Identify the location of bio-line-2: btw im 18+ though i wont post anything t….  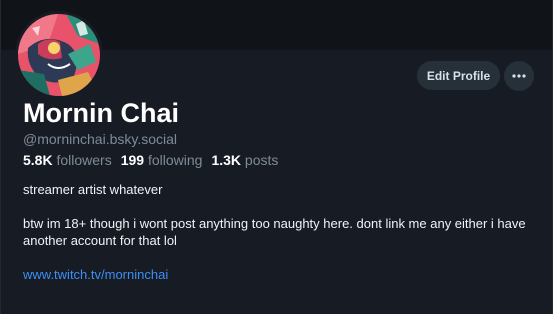
(274, 232).